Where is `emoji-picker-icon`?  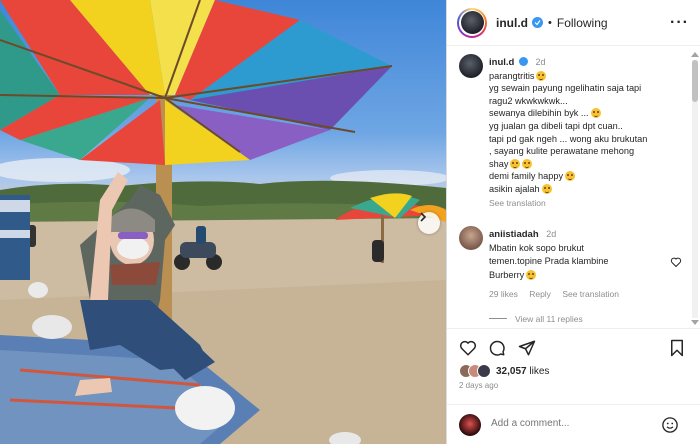
emoji-picker-icon is located at coordinates (670, 425).